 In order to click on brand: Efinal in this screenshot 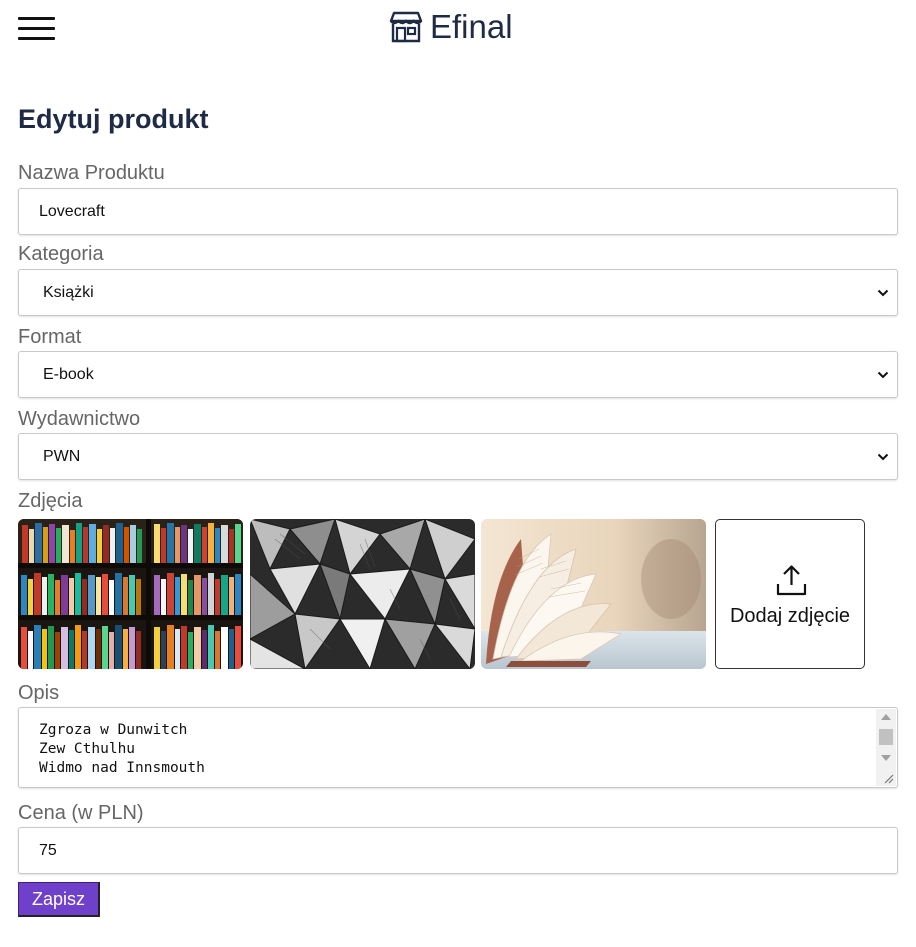, I will do `click(450, 27)`.